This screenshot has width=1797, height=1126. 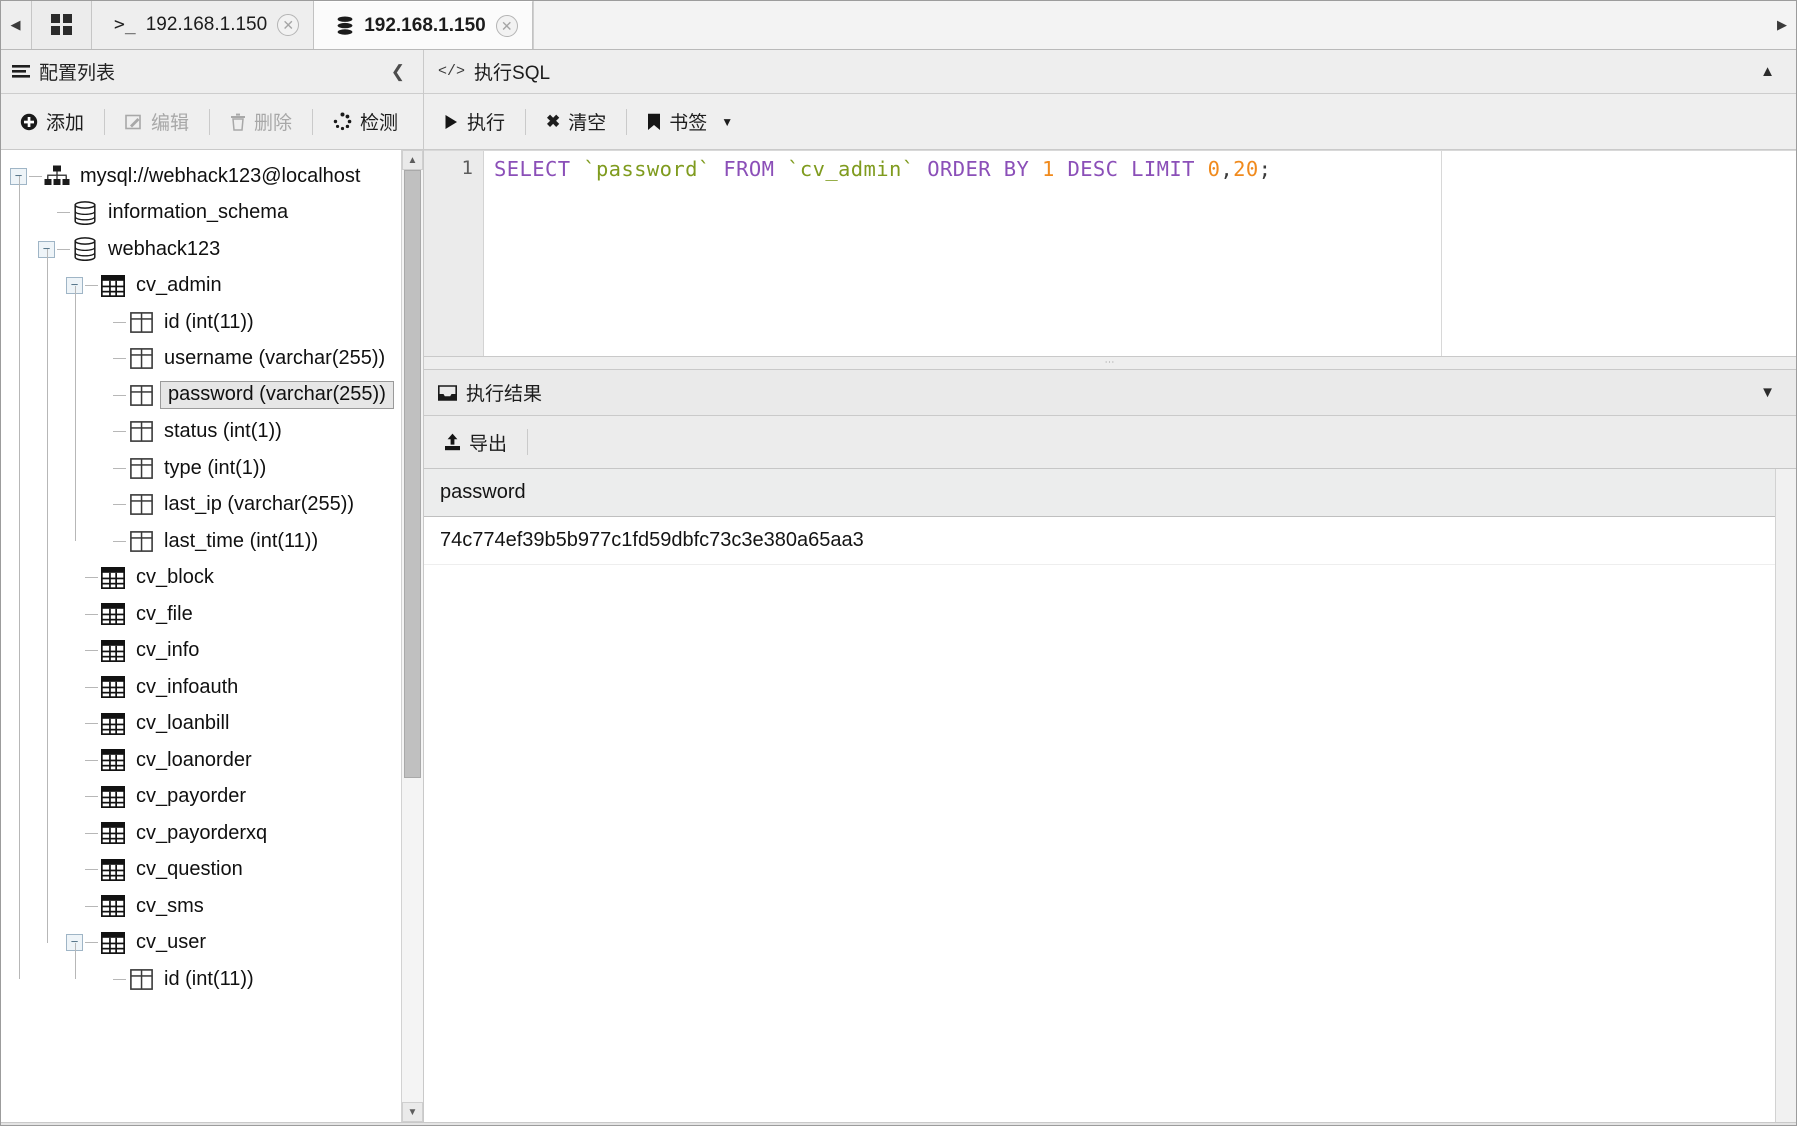 I want to click on list-lines-icon-svg, so click(x=21, y=71).